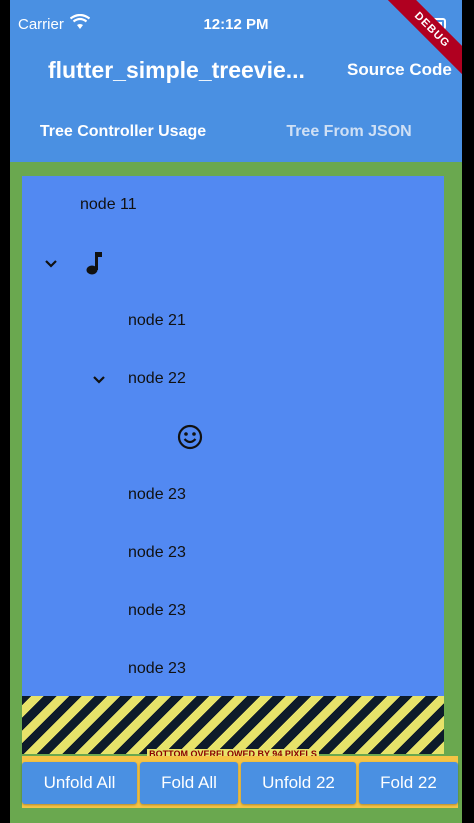  What do you see at coordinates (349, 133) in the screenshot?
I see `tab-tree-from-json: Tree From JSON` at bounding box center [349, 133].